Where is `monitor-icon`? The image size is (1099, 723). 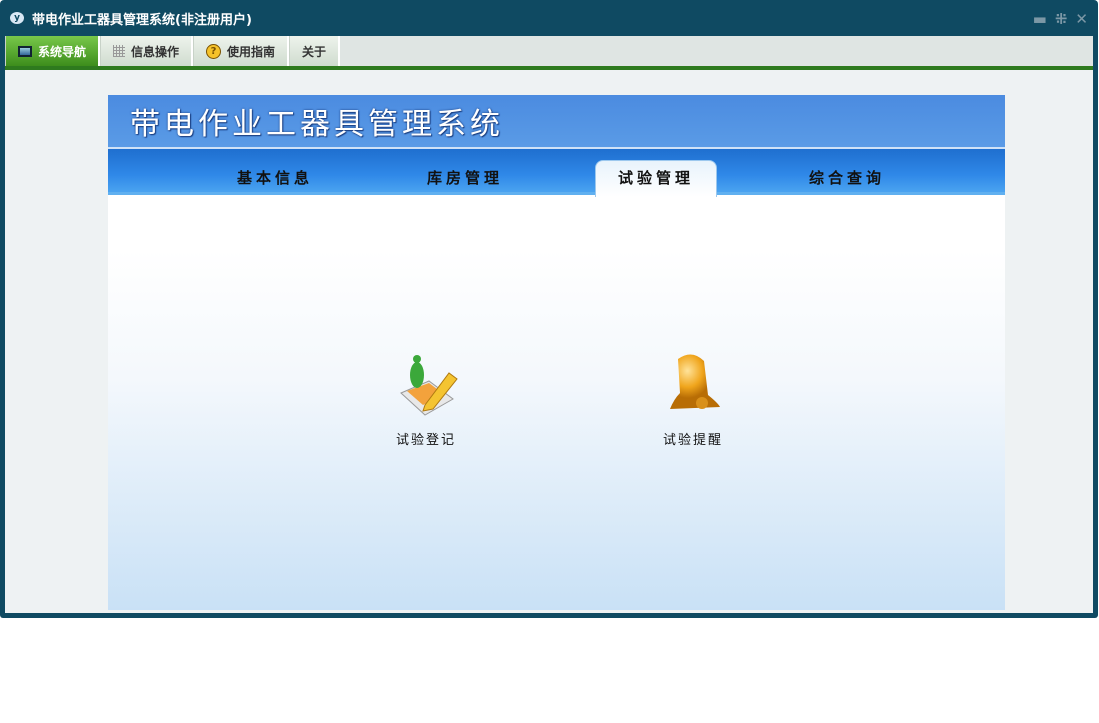
monitor-icon is located at coordinates (25, 51).